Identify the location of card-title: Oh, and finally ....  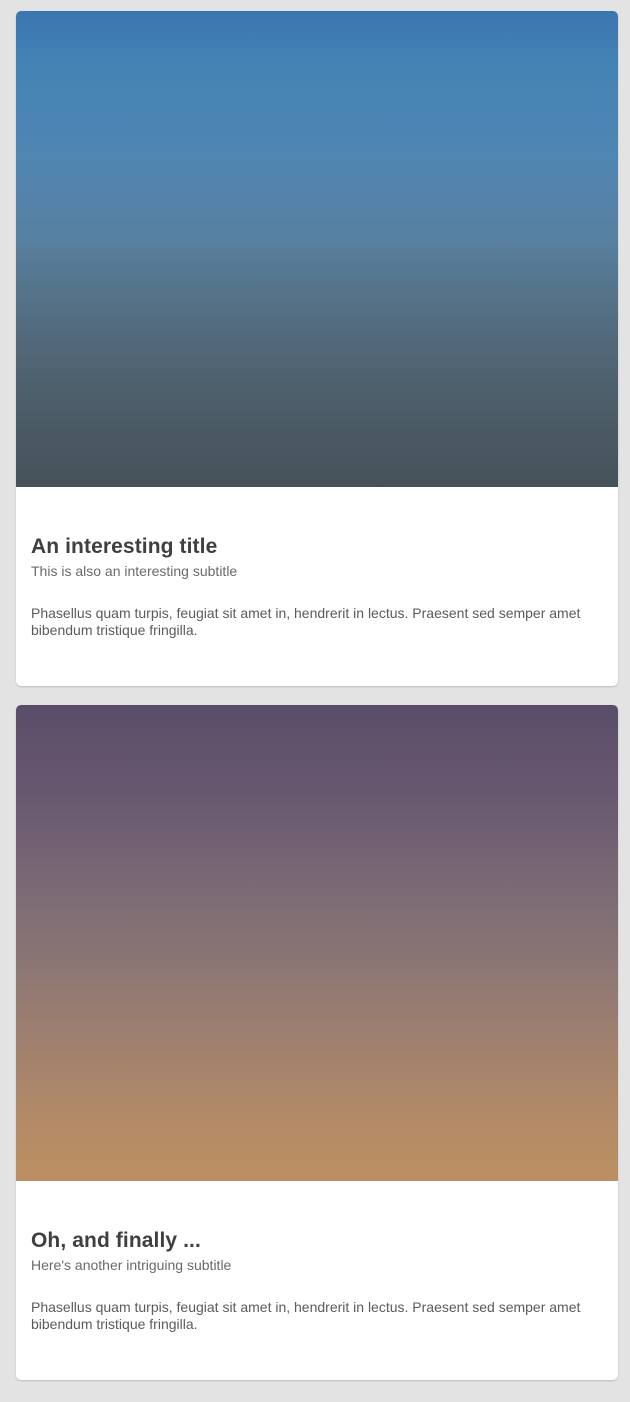
(116, 1240).